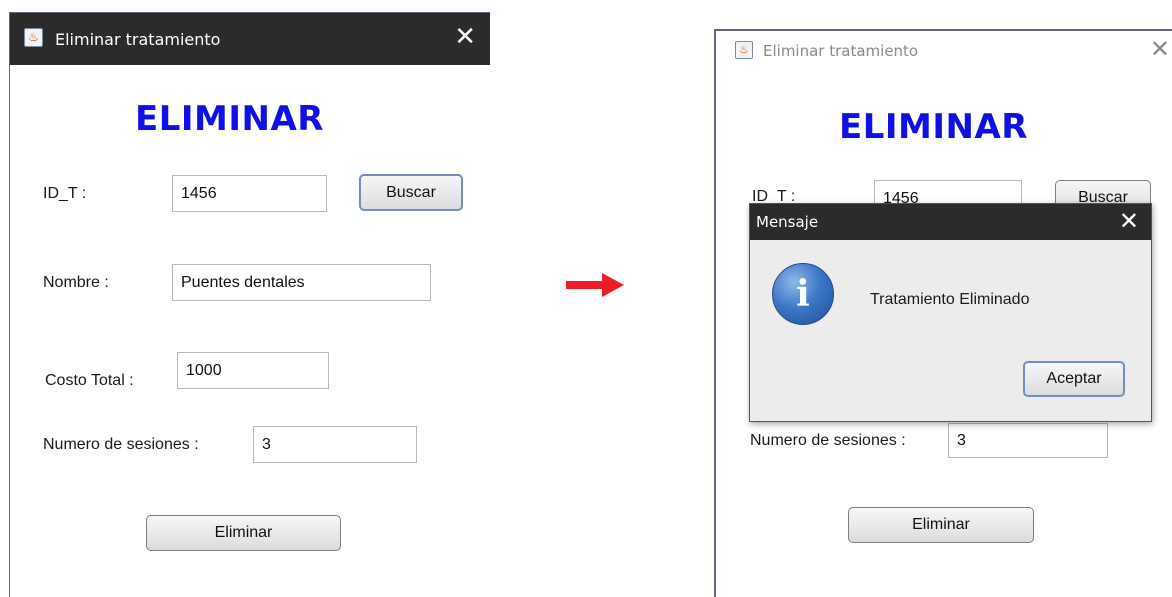 Image resolution: width=1172 pixels, height=597 pixels. Describe the element at coordinates (249, 193) in the screenshot. I see `id-input: 1456` at that location.